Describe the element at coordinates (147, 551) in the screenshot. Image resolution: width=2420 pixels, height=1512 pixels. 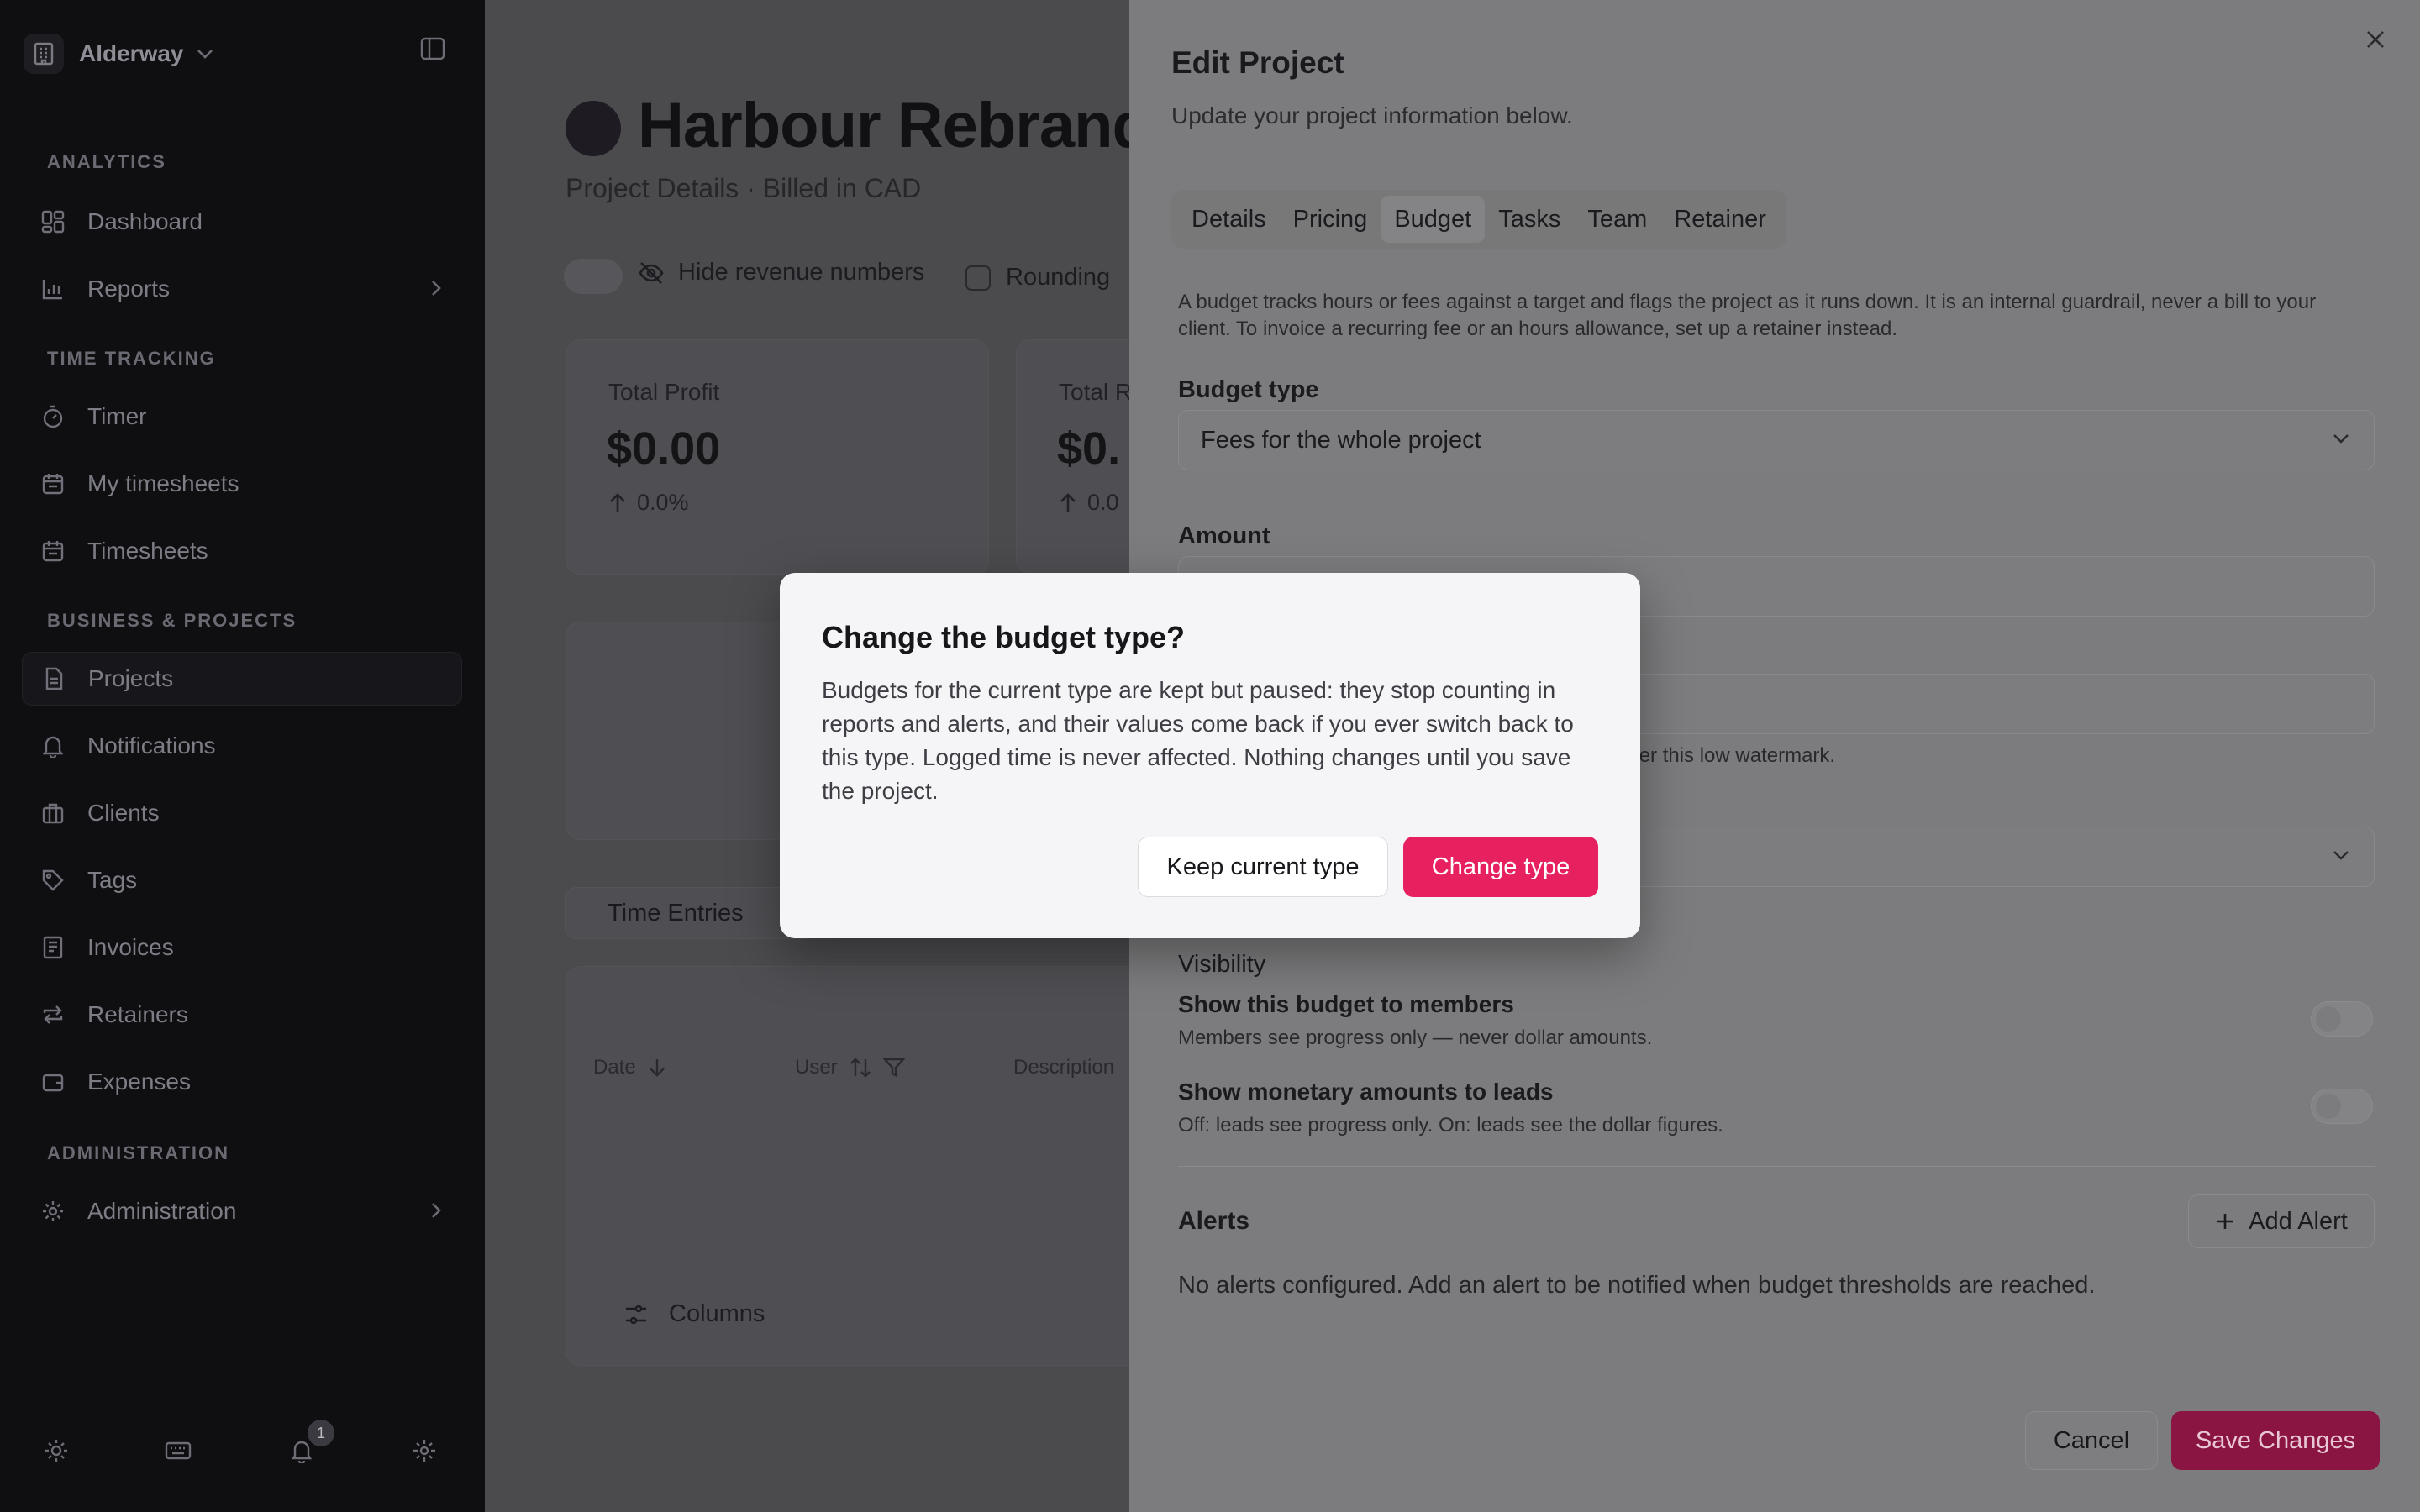
I see `sidebar-item-label: Timesheets` at that location.